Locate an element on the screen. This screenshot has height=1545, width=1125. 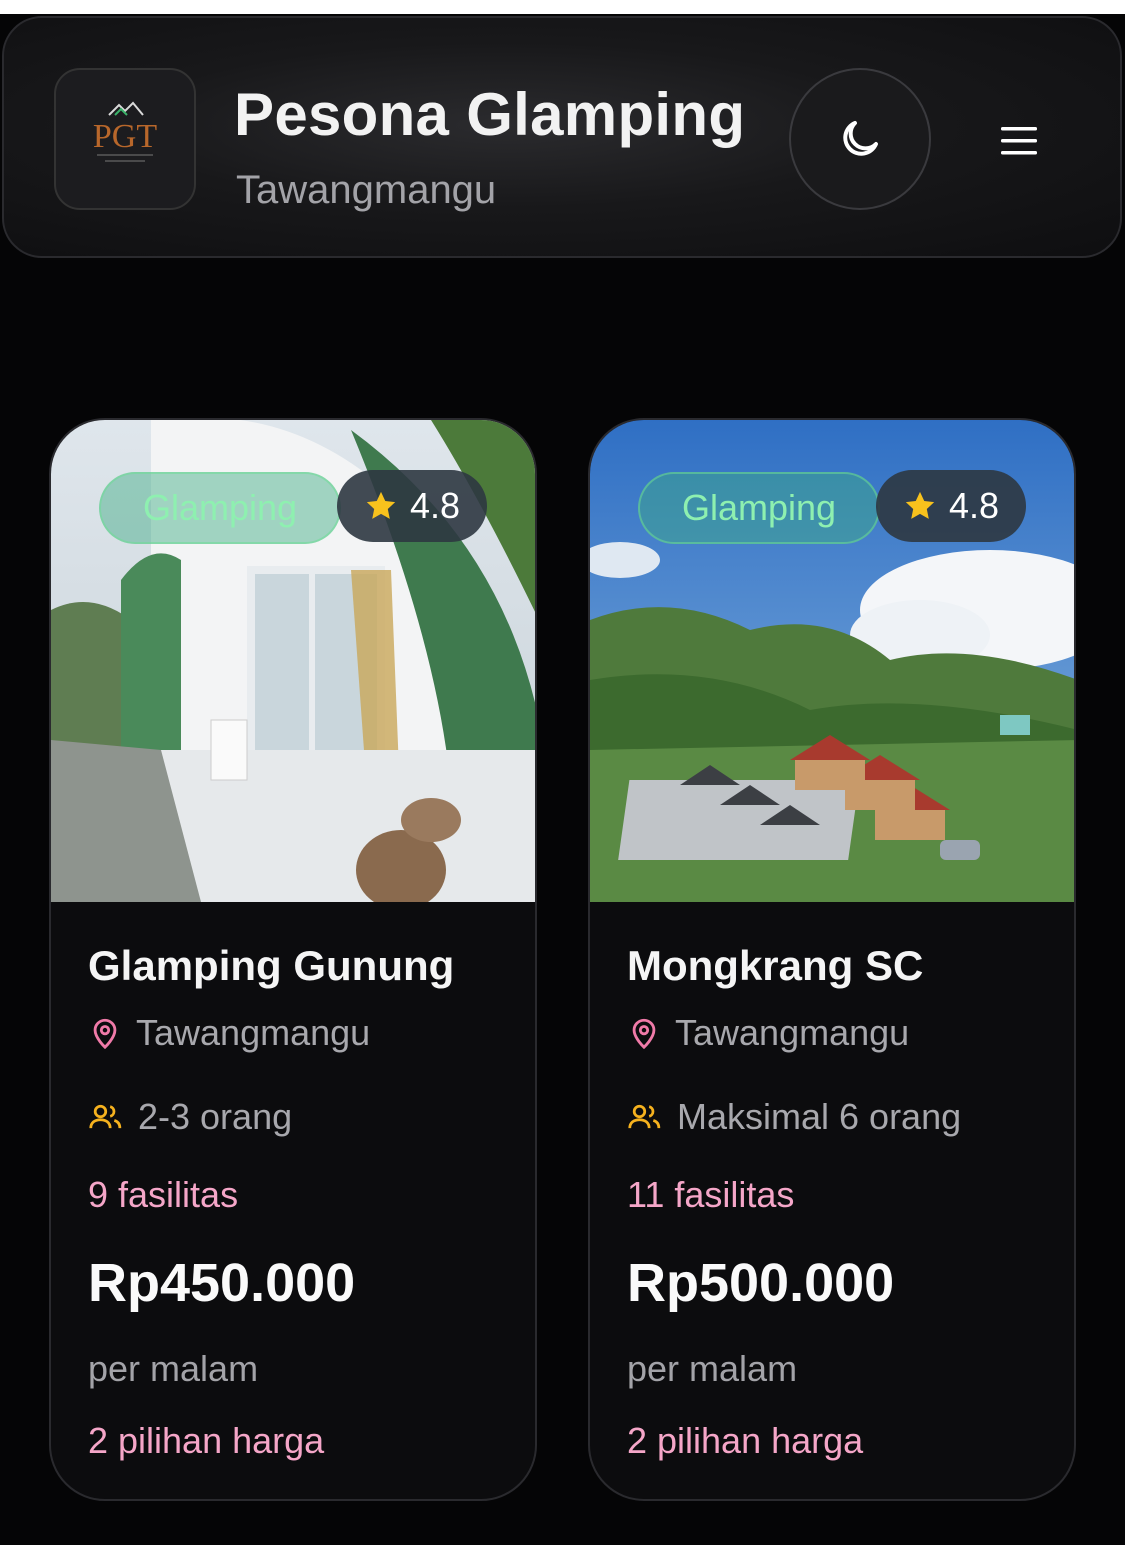
brand-title: Pesona Glamping is located at coordinates (490, 114).